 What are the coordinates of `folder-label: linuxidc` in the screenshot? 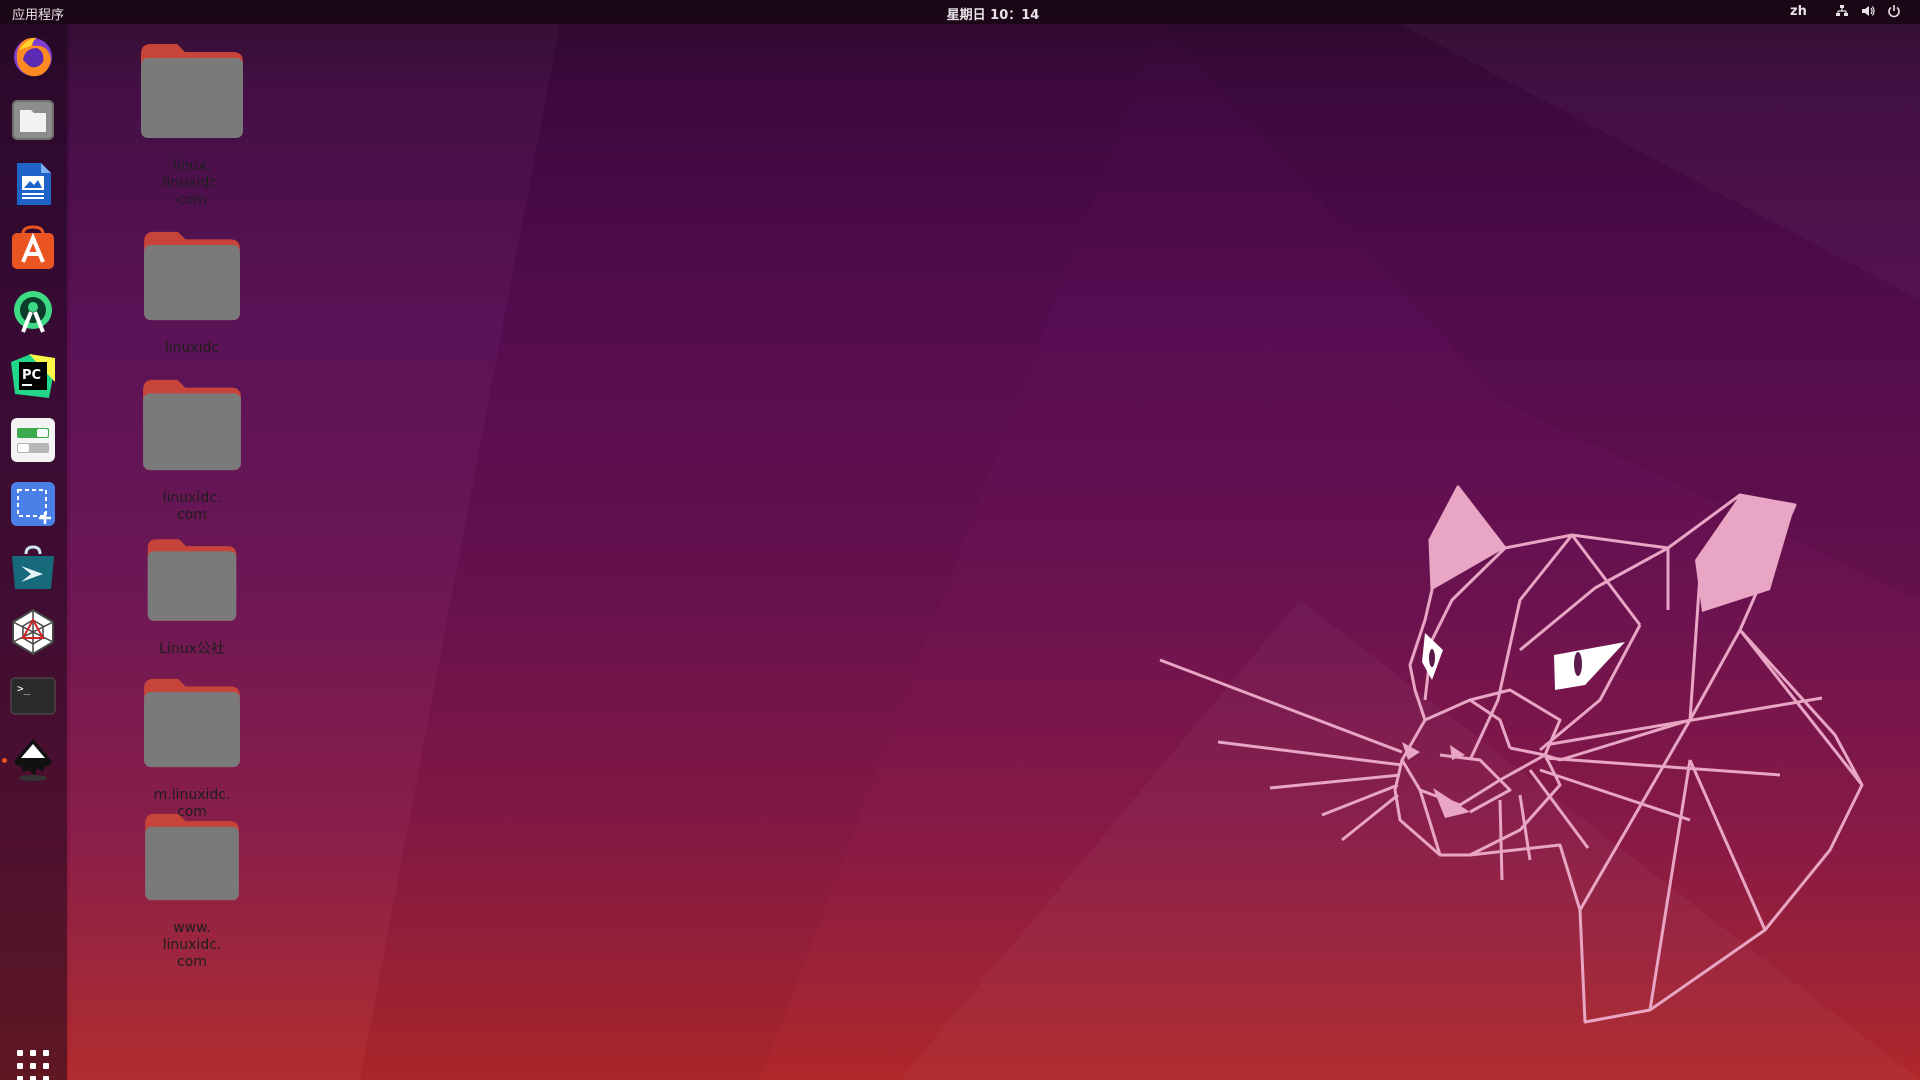 It's located at (192, 348).